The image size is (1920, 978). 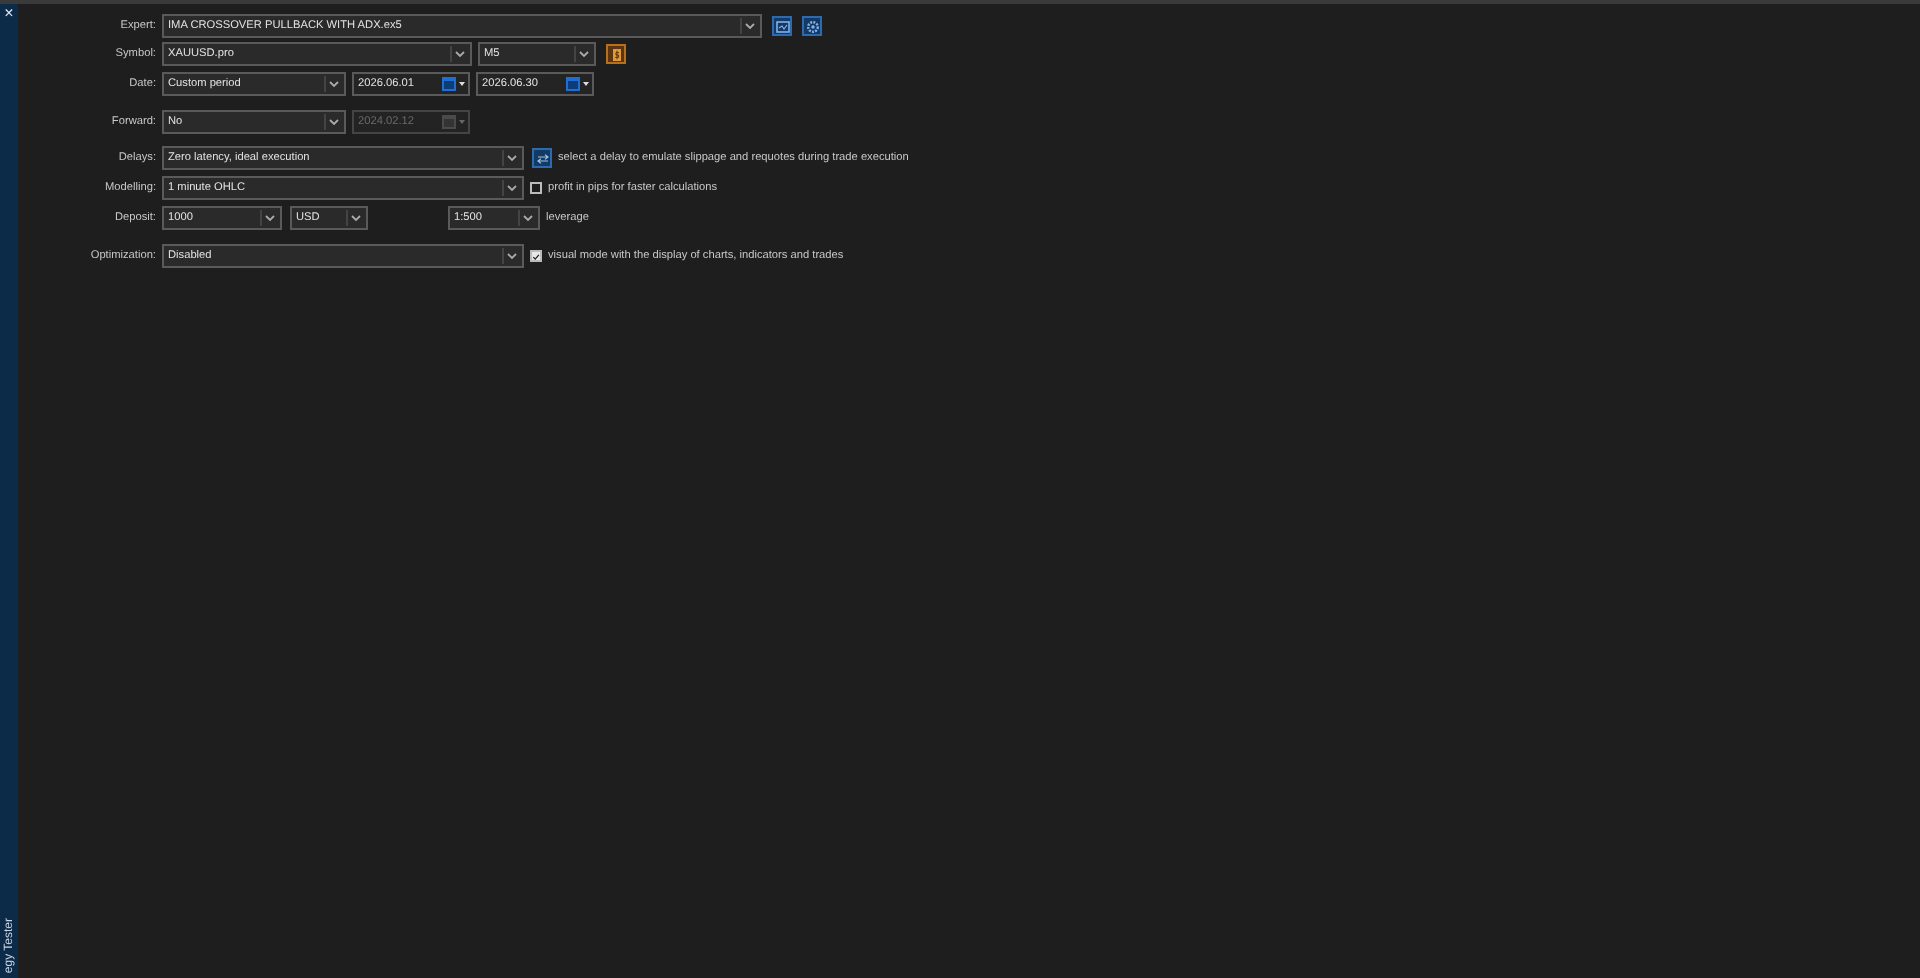 What do you see at coordinates (9, 14) in the screenshot?
I see `close-icon: ×` at bounding box center [9, 14].